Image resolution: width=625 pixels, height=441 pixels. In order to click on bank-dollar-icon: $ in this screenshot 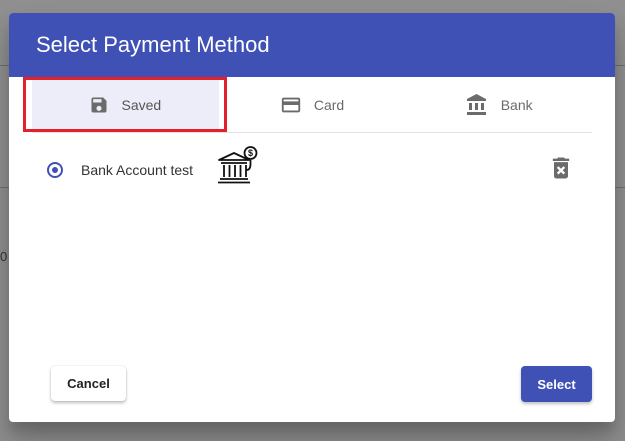, I will do `click(237, 168)`.